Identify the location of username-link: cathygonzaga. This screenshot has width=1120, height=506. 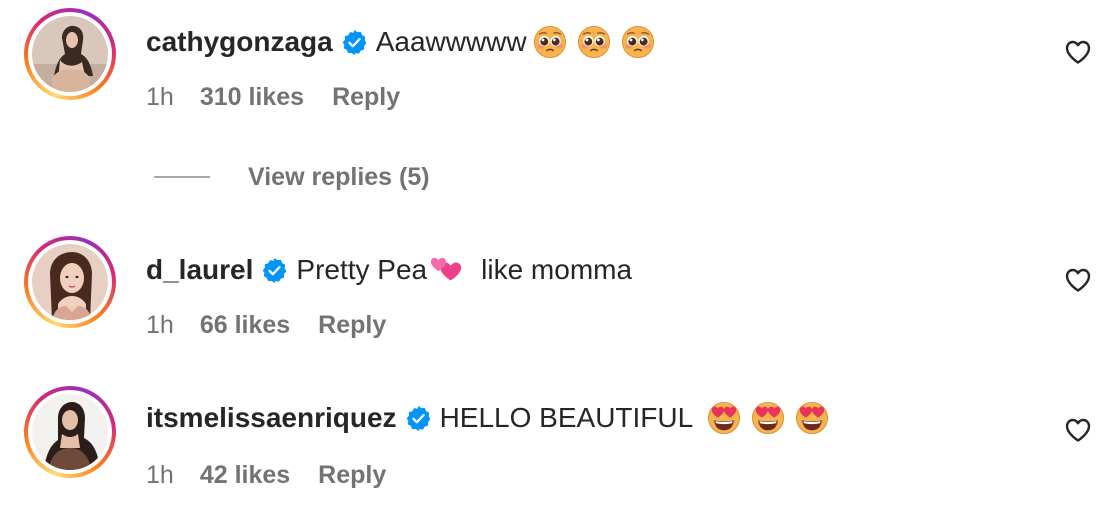
(239, 42).